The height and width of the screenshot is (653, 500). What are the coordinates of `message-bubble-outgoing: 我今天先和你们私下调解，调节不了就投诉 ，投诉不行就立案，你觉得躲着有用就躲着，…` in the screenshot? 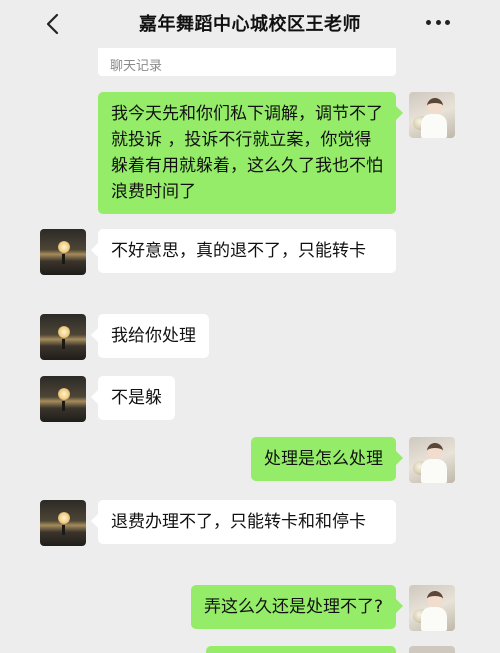 It's located at (250, 153).